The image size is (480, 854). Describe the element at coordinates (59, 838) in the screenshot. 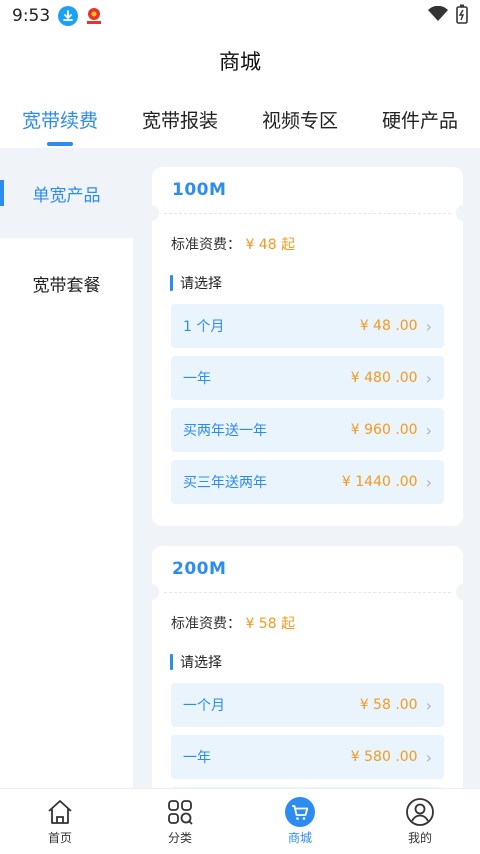

I see `nav-label: 首页` at that location.